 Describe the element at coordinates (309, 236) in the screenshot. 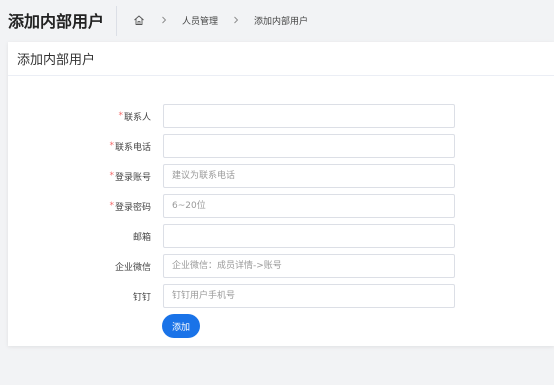

I see `email-input` at that location.